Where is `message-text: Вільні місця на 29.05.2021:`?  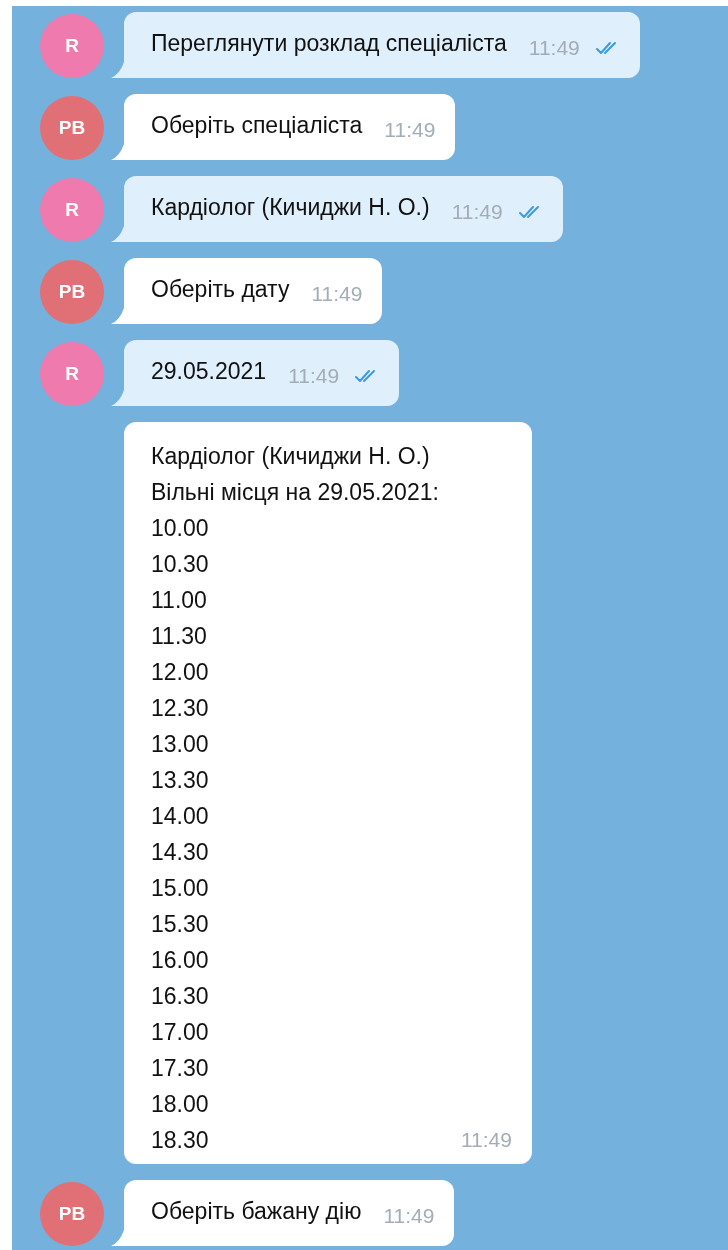
message-text: Вільні місця на 29.05.2021: is located at coordinates (295, 492).